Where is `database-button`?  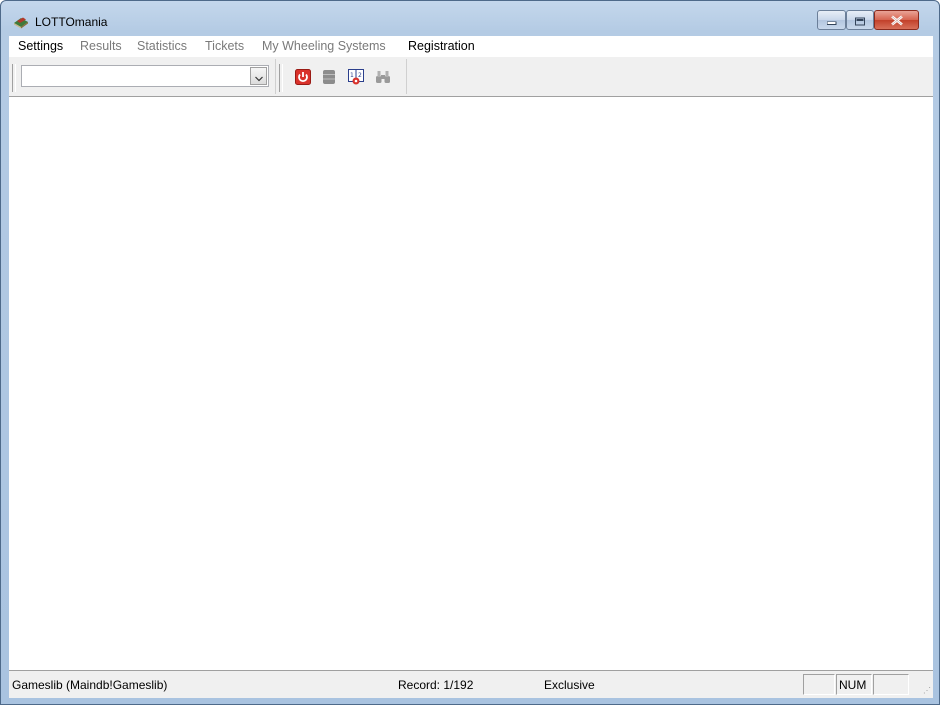
database-button is located at coordinates (329, 77).